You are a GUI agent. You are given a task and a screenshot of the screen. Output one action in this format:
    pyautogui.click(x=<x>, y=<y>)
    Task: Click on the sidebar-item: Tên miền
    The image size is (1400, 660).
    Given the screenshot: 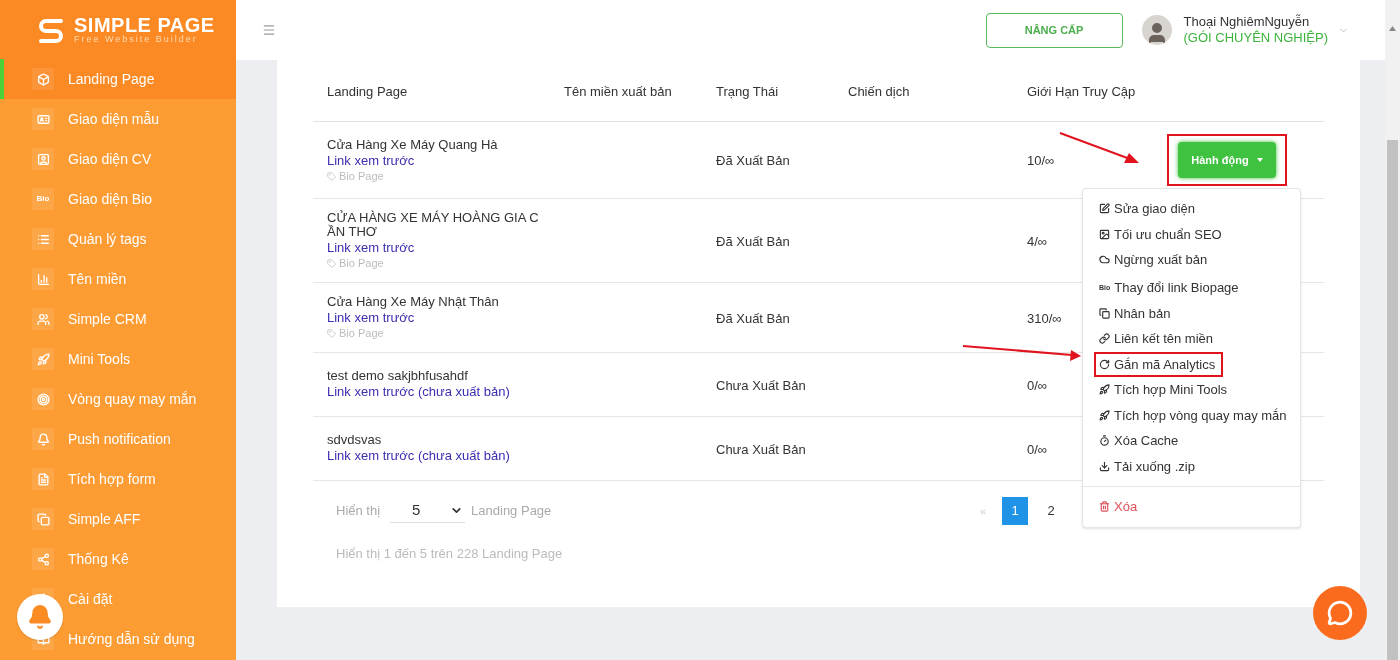 What is the action you would take?
    pyautogui.click(x=118, y=279)
    